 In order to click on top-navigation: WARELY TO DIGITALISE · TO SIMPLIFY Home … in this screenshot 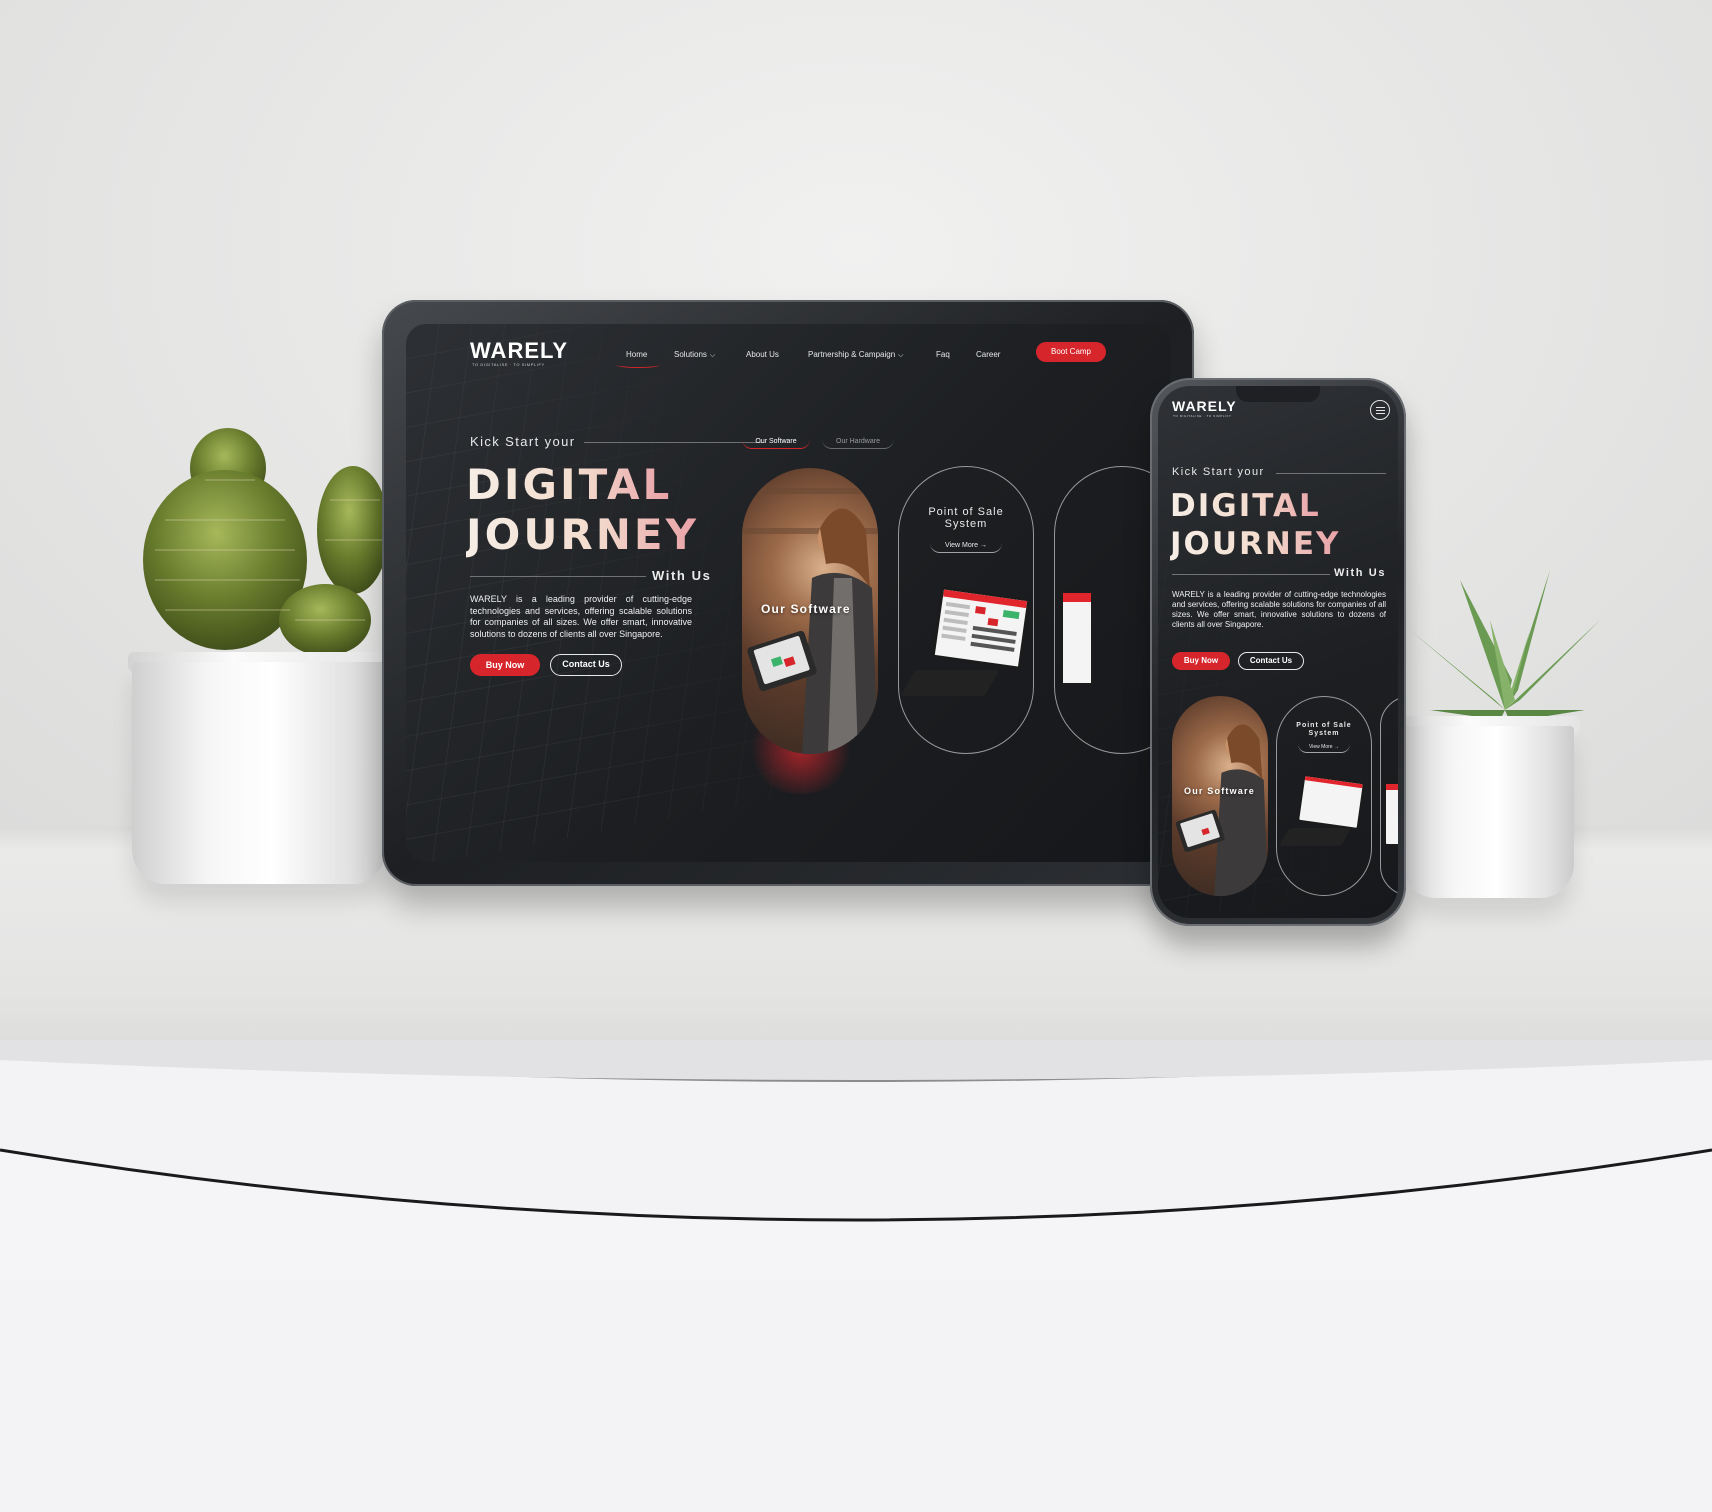, I will do `click(788, 355)`.